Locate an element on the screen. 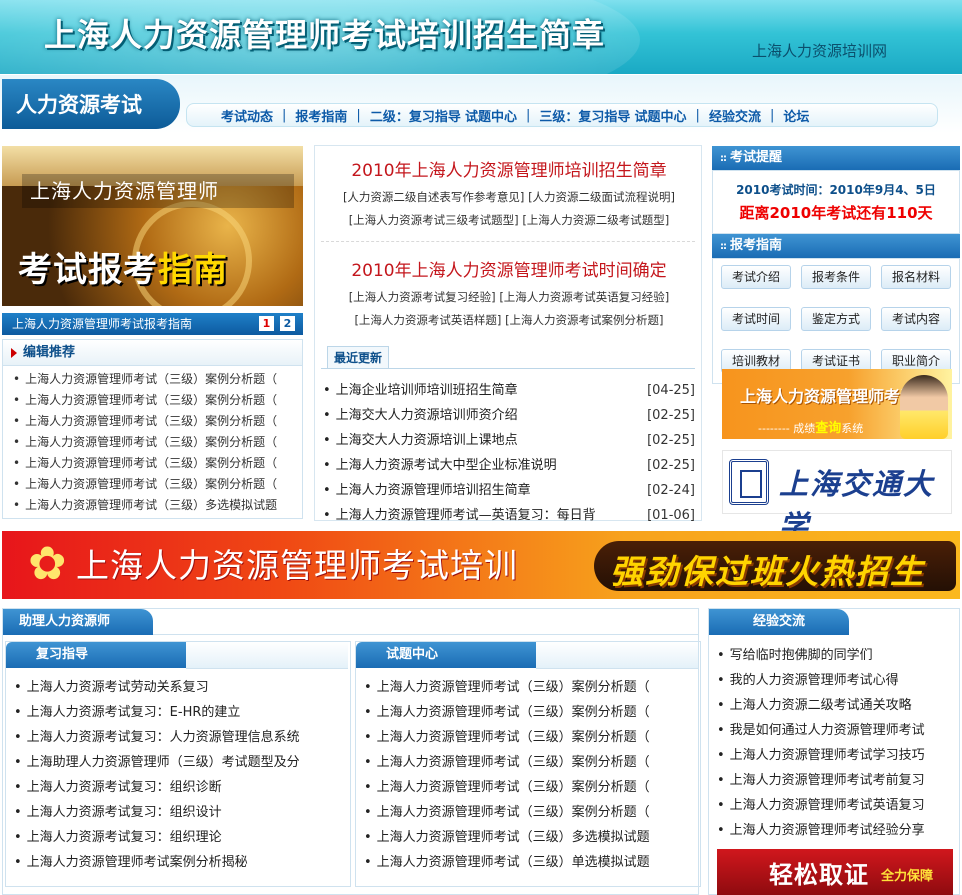 Image resolution: width=962 pixels, height=895 pixels. reminder-header: :: 考试提醒 is located at coordinates (836, 158).